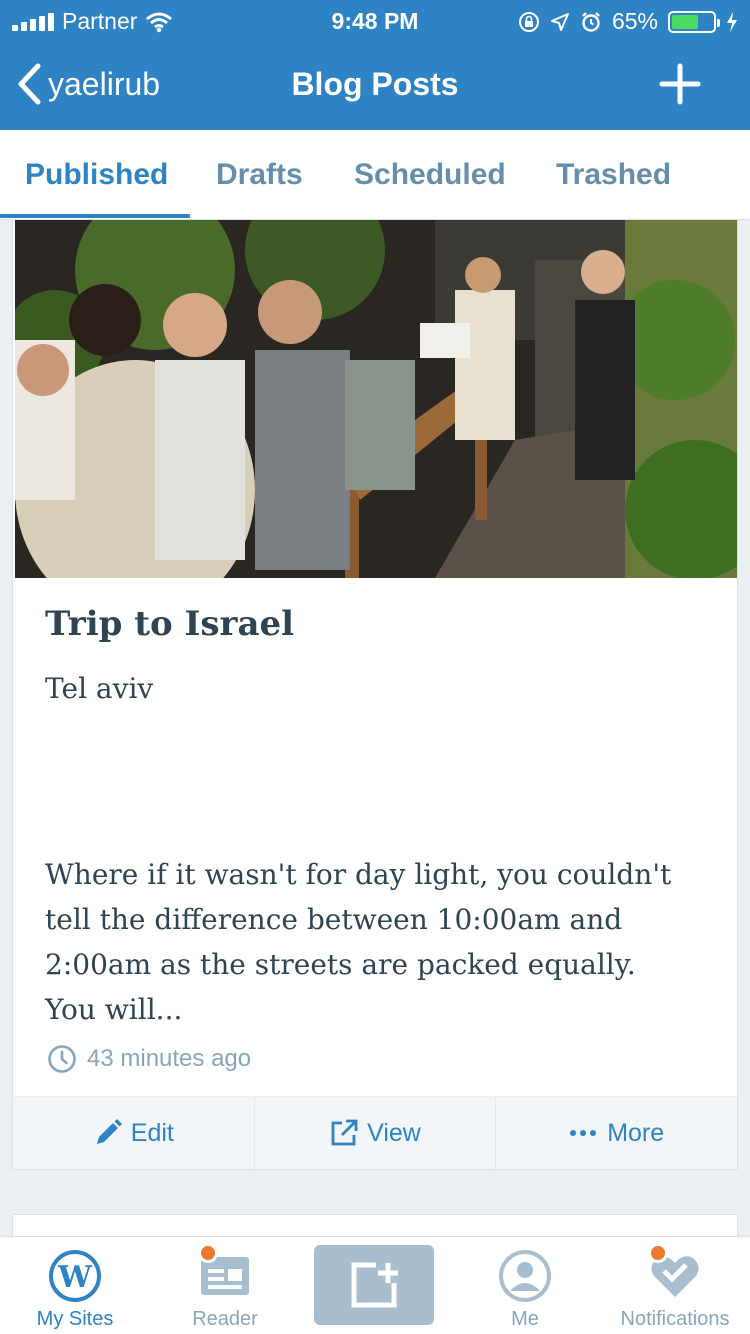 The image size is (750, 1334). Describe the element at coordinates (99, 688) in the screenshot. I see `post-subtitle: Tel aviv` at that location.